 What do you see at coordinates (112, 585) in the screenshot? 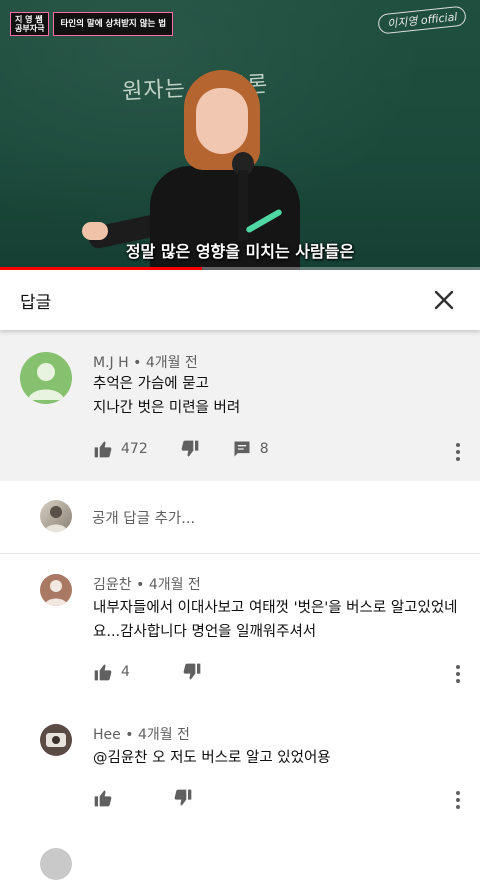
I see `comment-author: 김윤찬` at bounding box center [112, 585].